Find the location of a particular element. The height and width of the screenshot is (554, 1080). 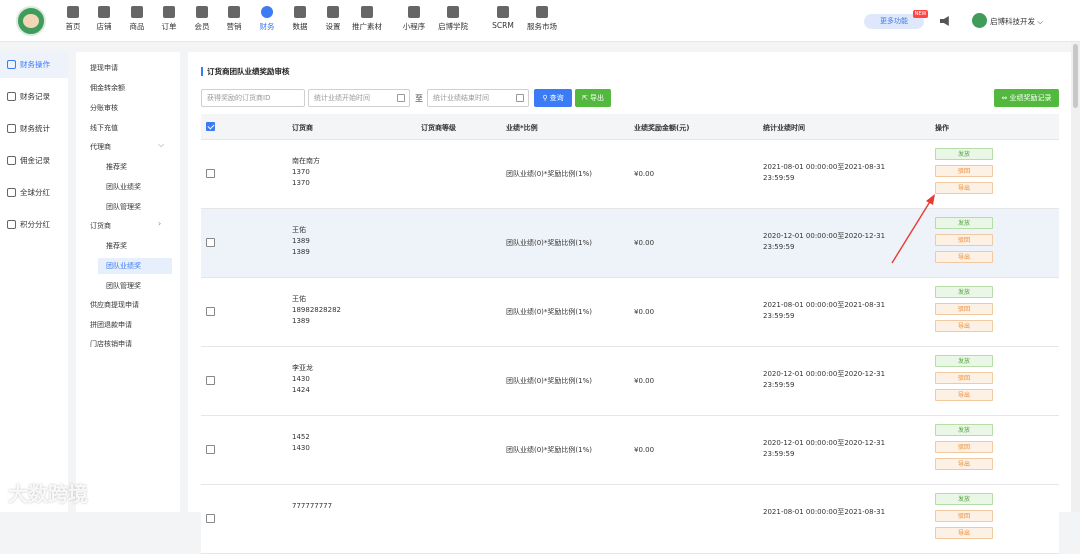

annotation-arrow is located at coordinates (913, 229).